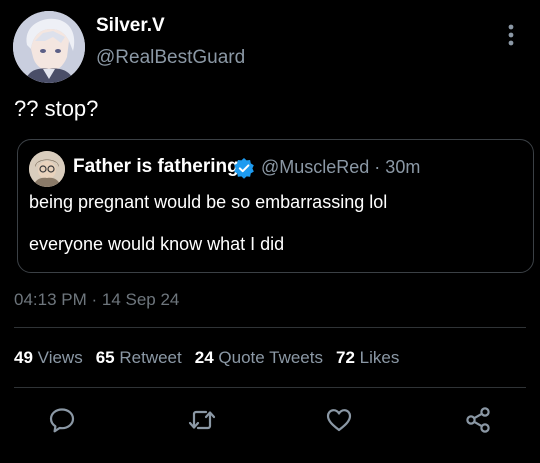 This screenshot has width=540, height=463. I want to click on views-stat: 49 Views, so click(48, 358).